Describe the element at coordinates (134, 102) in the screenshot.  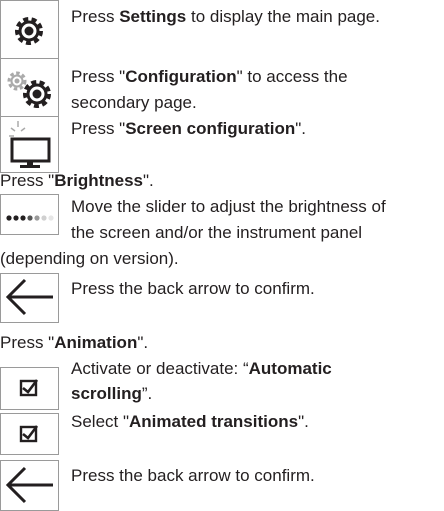
I see `instruction-configuration-cont: secondary page.` at that location.